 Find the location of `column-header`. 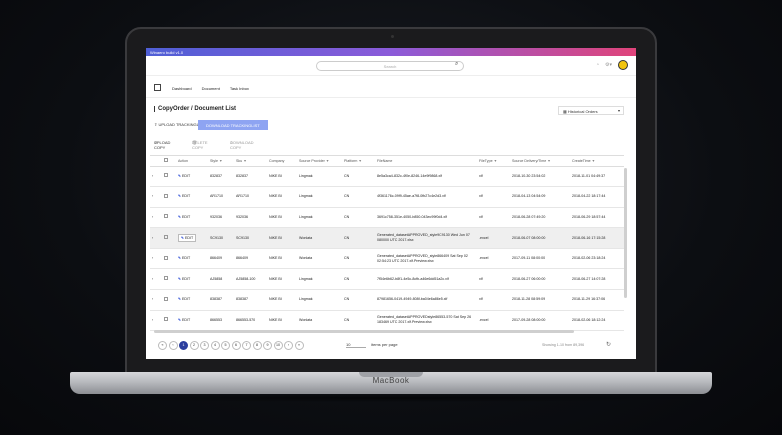

column-header is located at coordinates (169, 161).